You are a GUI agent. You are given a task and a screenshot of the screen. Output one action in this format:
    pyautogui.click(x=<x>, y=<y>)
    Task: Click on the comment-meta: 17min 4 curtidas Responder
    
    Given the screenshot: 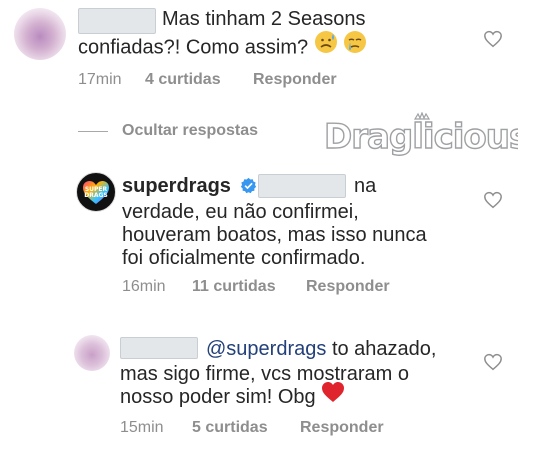 What is the action you would take?
    pyautogui.click(x=228, y=81)
    